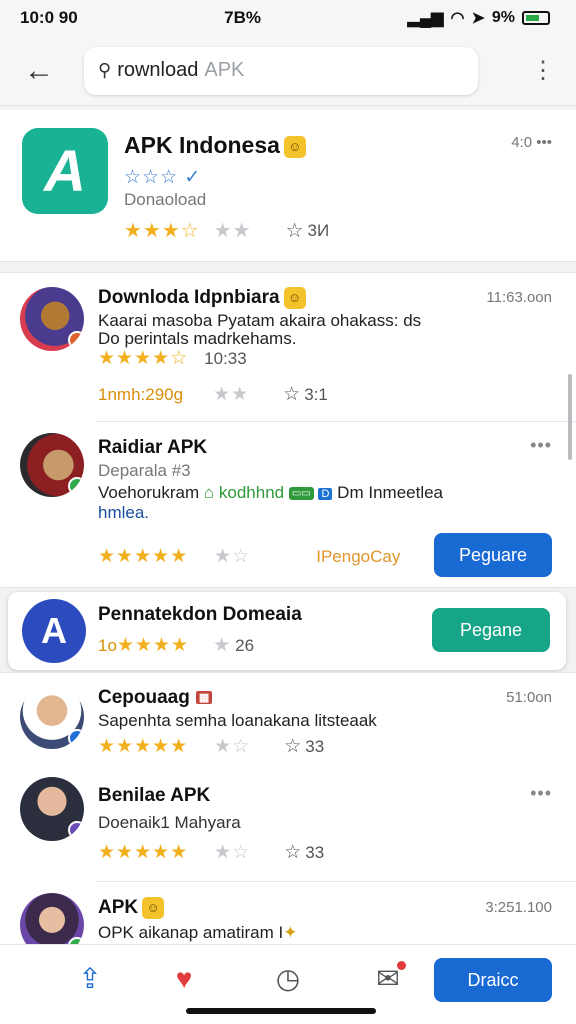  Describe the element at coordinates (288, 921) in the screenshot. I see `list-item: APK ☺ 3:251.100 OPK aikanap amatiram I✦` at that location.